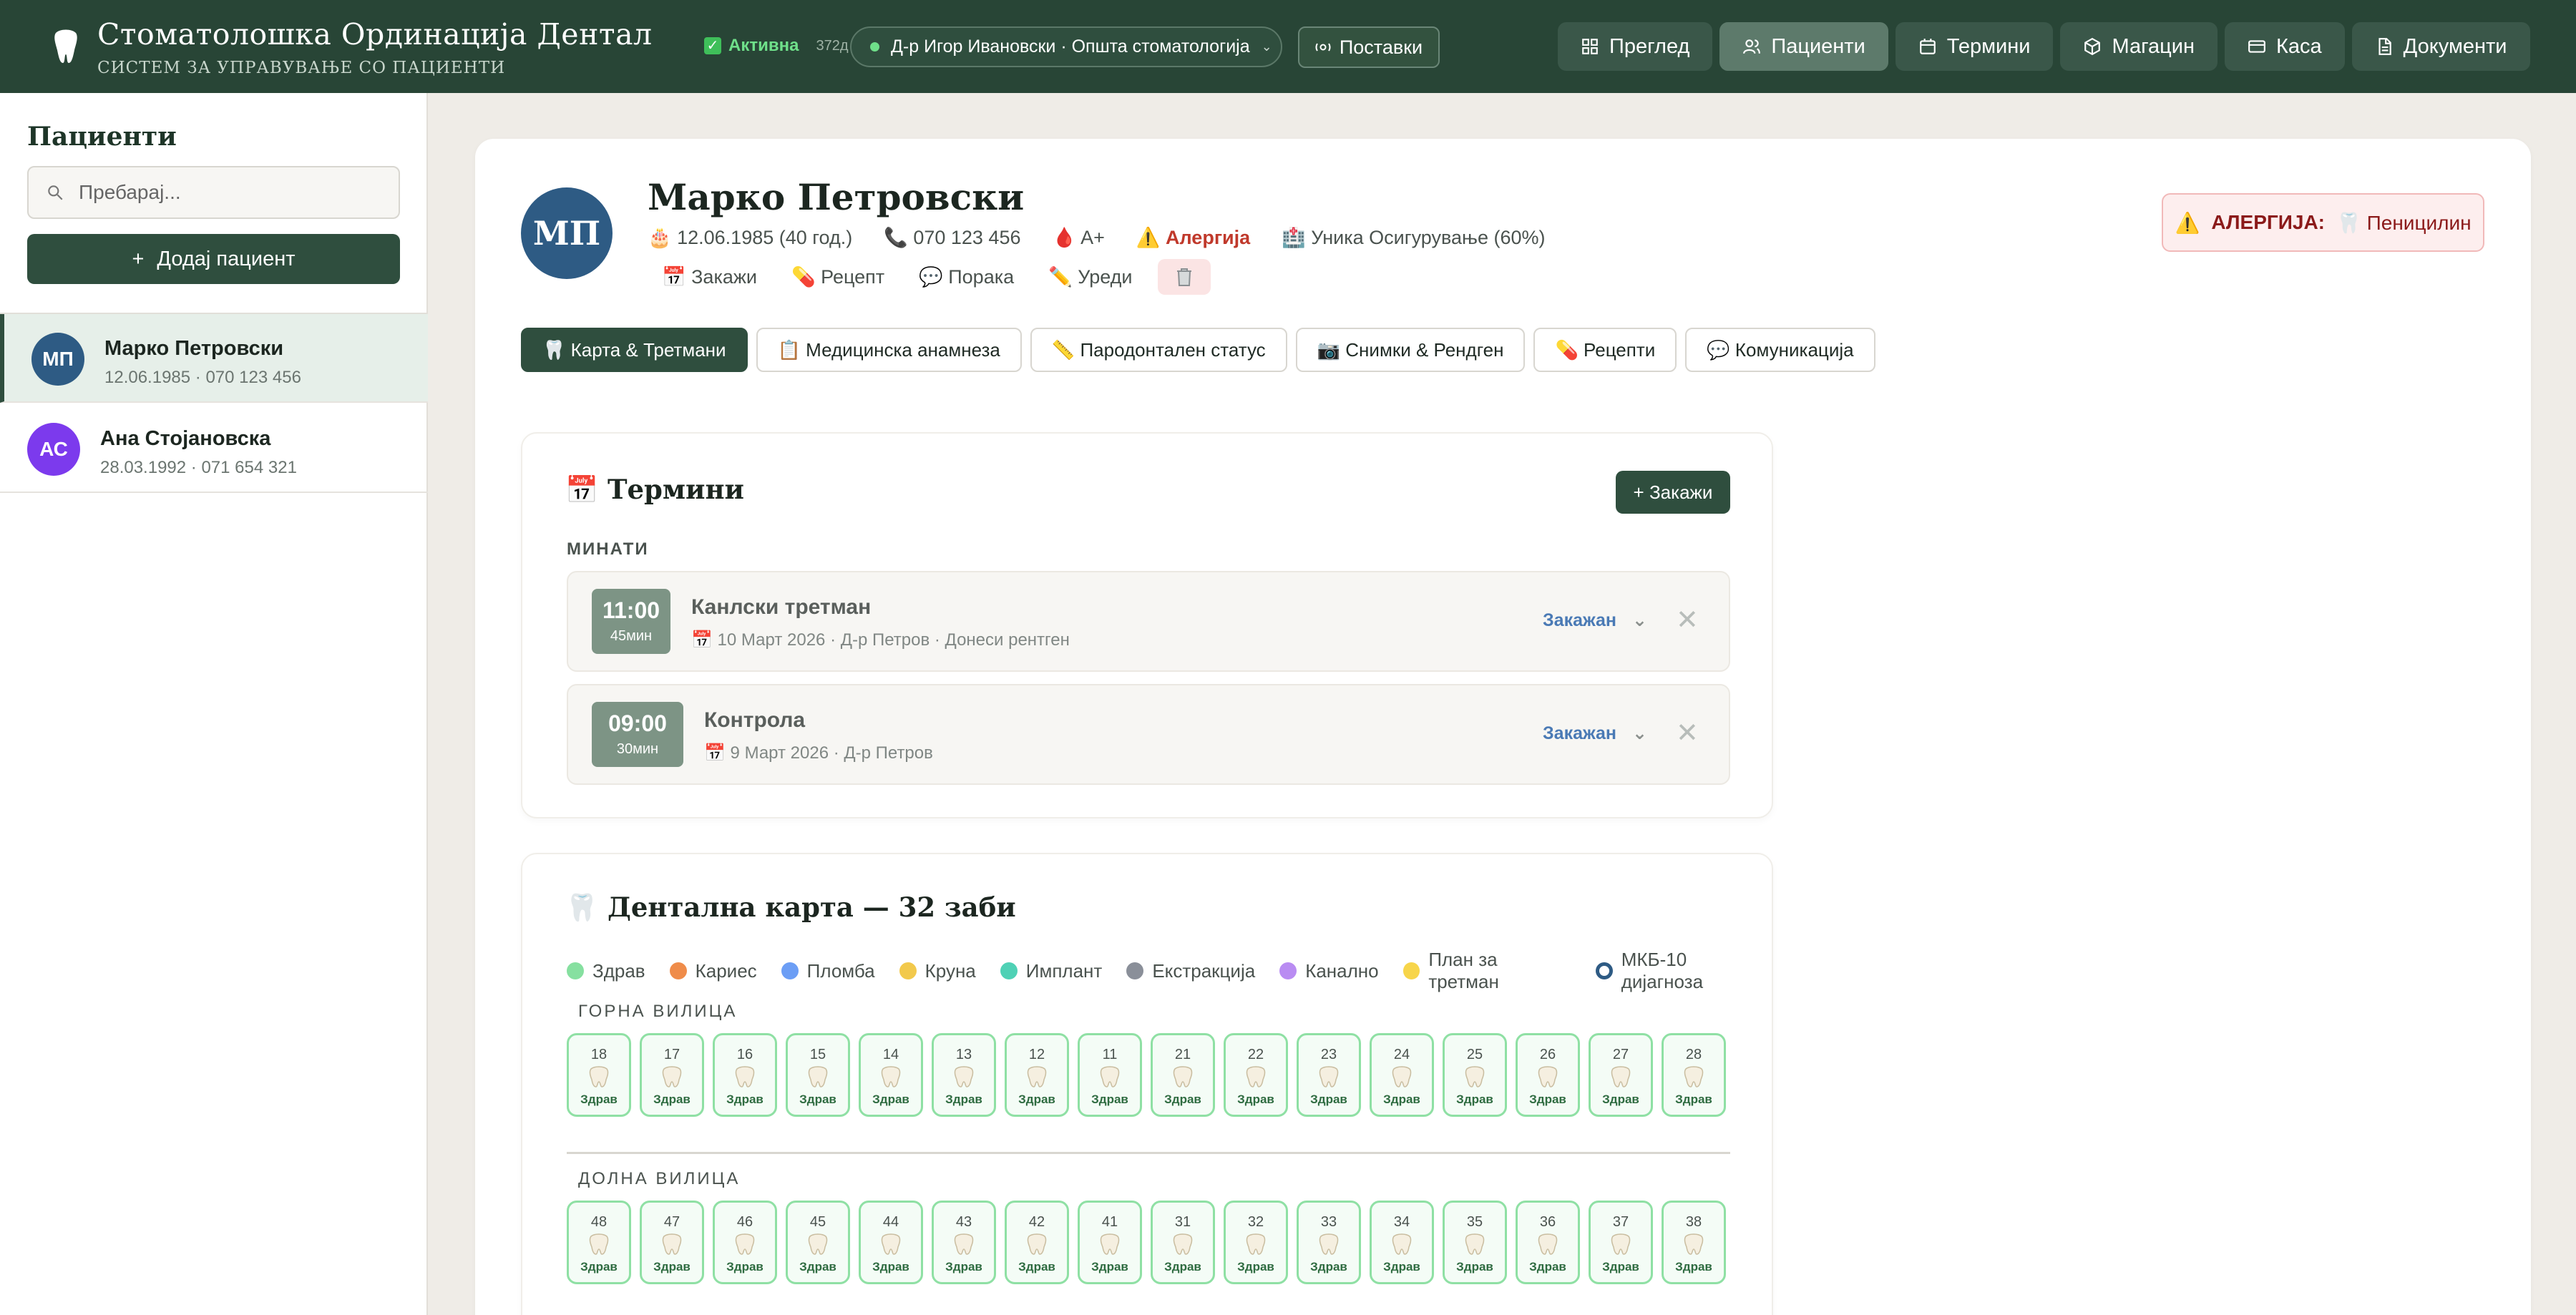 Image resolution: width=2576 pixels, height=1315 pixels. I want to click on tooth-41: 41 Здрав, so click(1110, 1242).